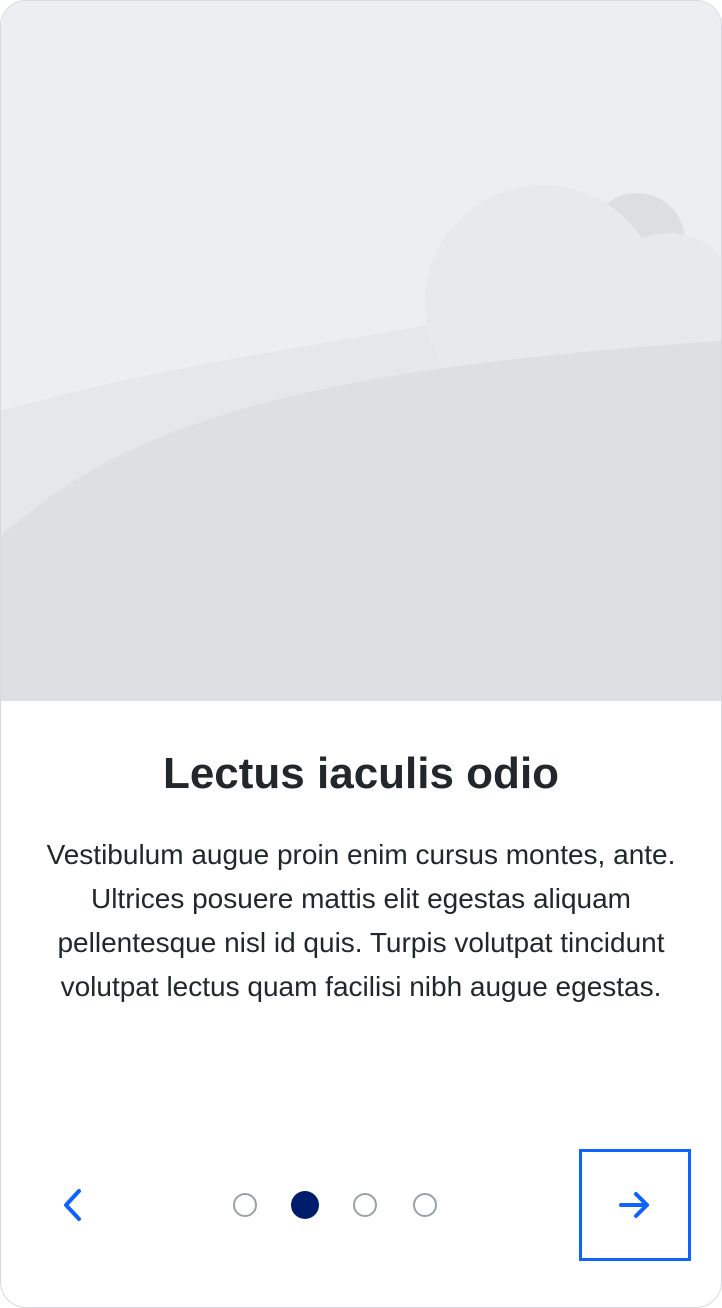  What do you see at coordinates (361, 773) in the screenshot?
I see `slide-title: Lectus iaculis odio` at bounding box center [361, 773].